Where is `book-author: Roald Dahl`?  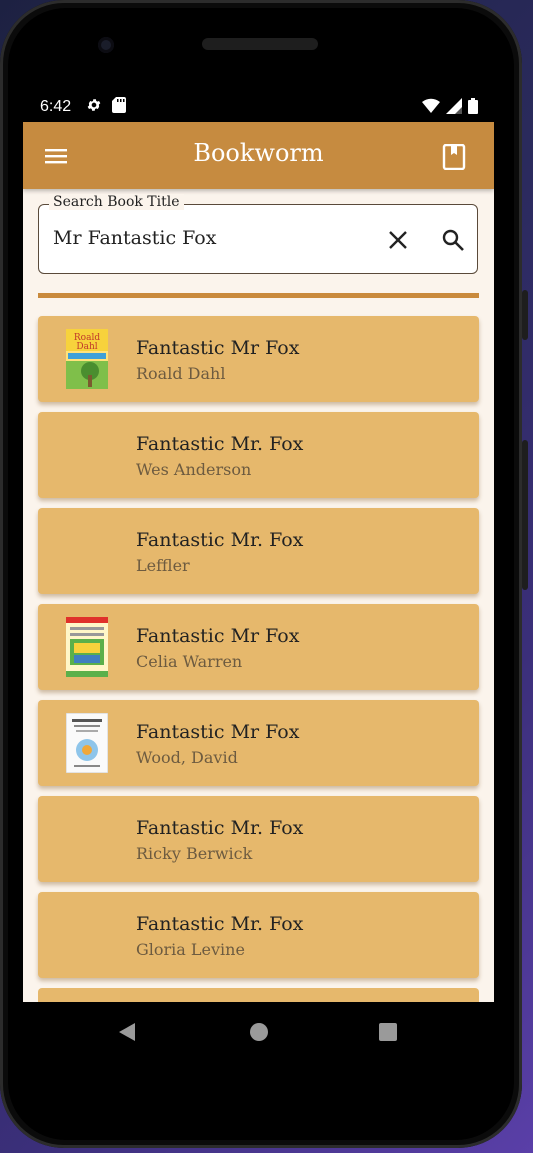
book-author: Roald Dahl is located at coordinates (181, 373).